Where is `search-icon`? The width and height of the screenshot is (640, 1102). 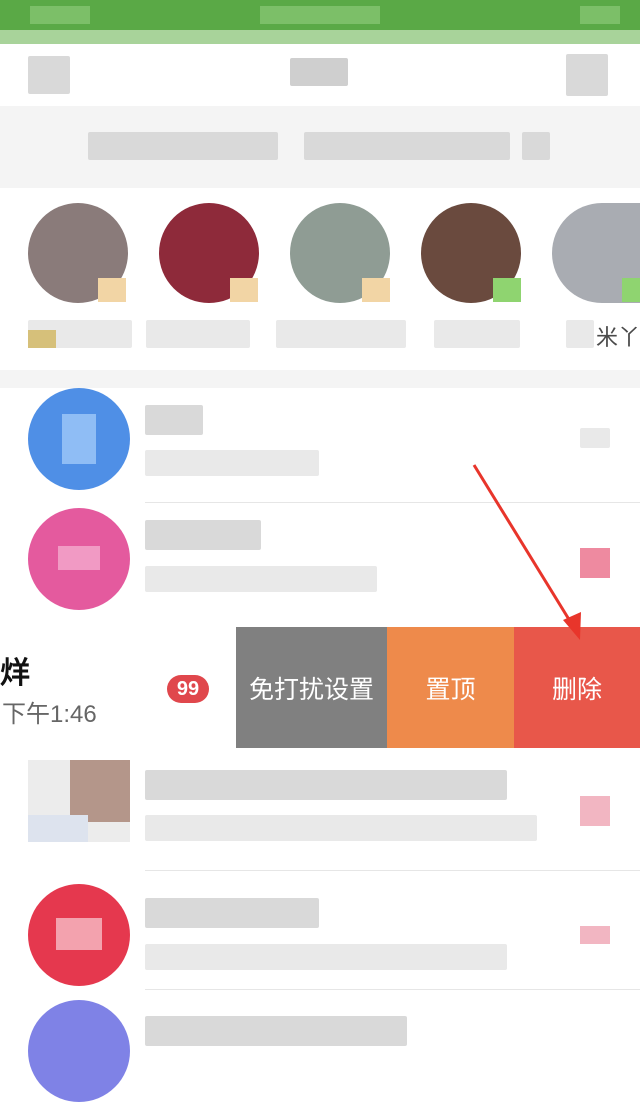 search-icon is located at coordinates (536, 146).